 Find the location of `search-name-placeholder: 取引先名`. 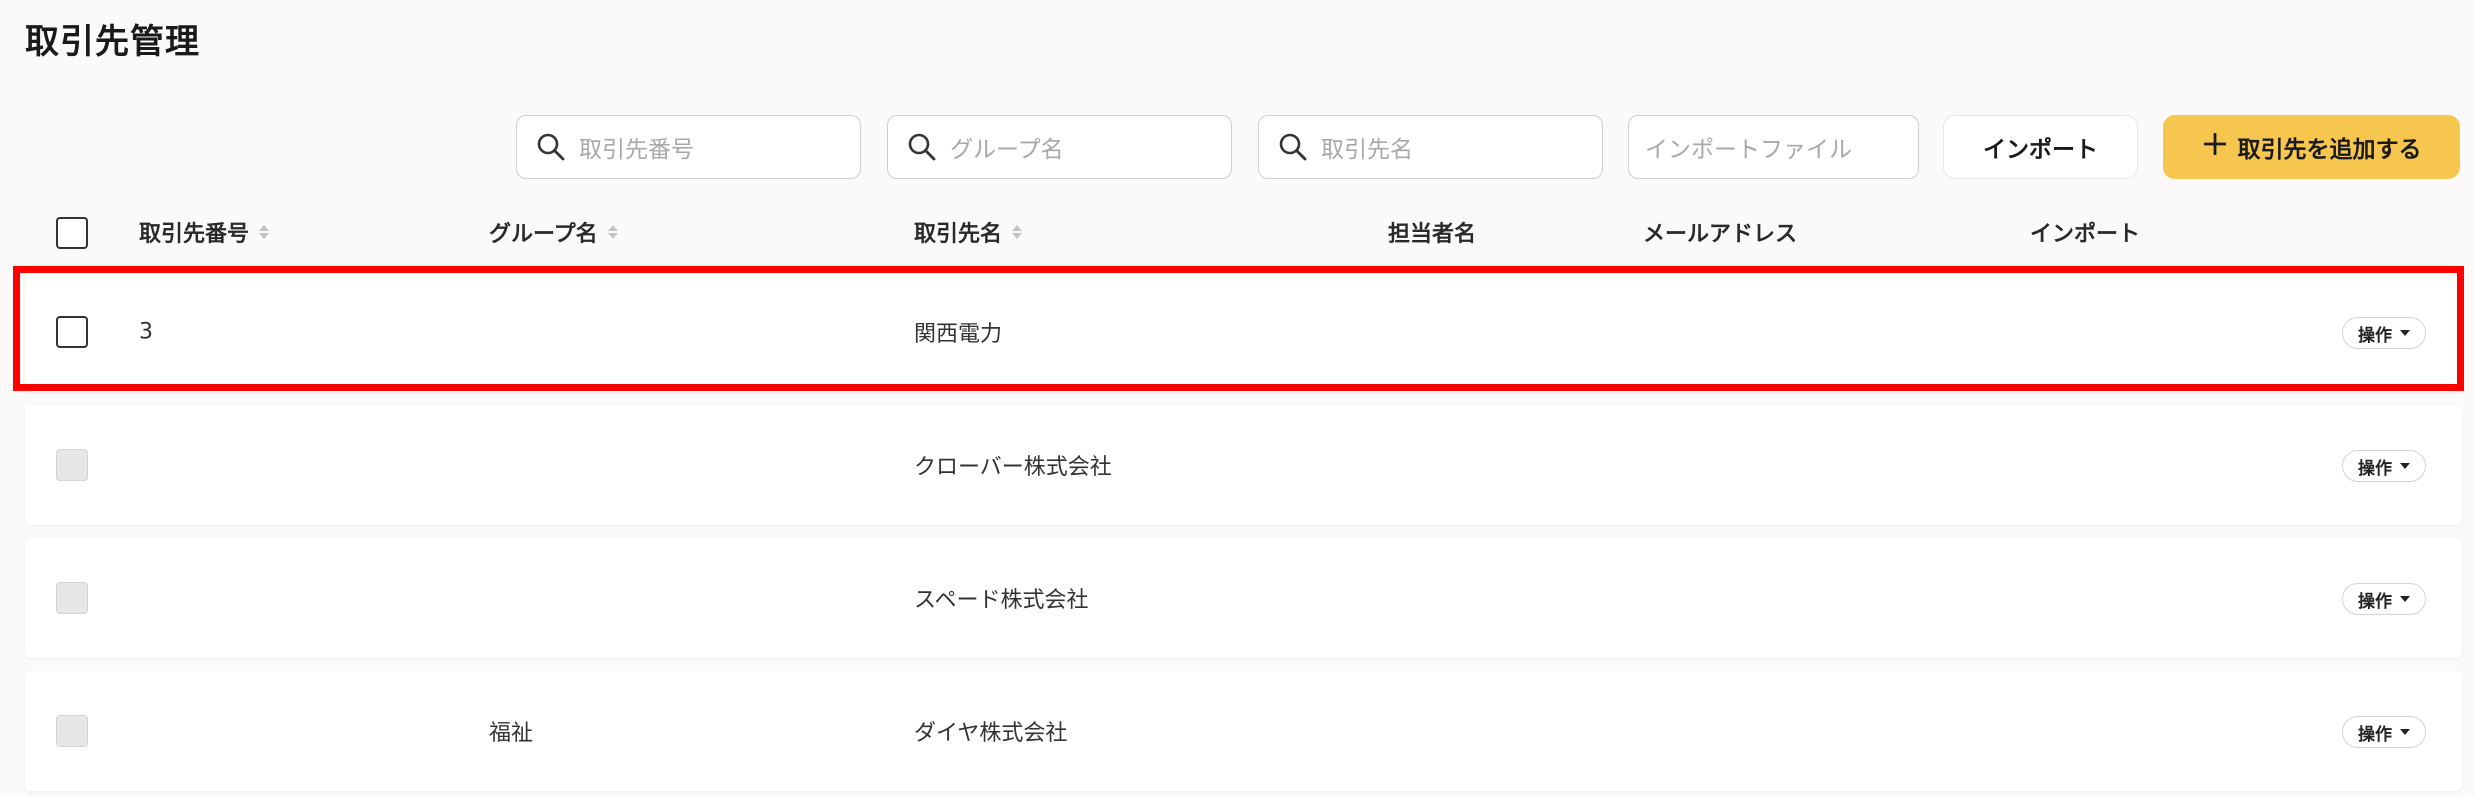

search-name-placeholder: 取引先名 is located at coordinates (1367, 150).